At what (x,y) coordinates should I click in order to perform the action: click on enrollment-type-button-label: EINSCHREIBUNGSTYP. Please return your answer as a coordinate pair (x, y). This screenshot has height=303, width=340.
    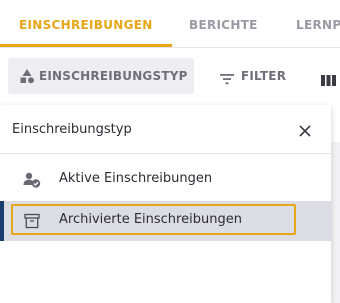
    Looking at the image, I should click on (113, 76).